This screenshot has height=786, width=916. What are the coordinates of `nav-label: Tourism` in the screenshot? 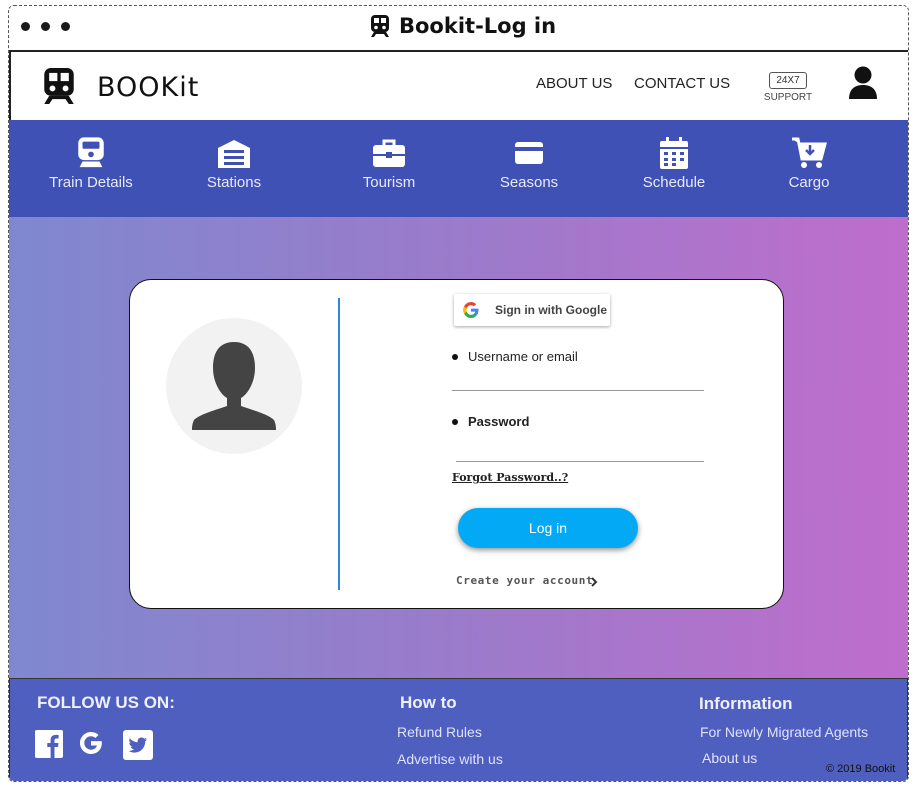 It's located at (389, 182).